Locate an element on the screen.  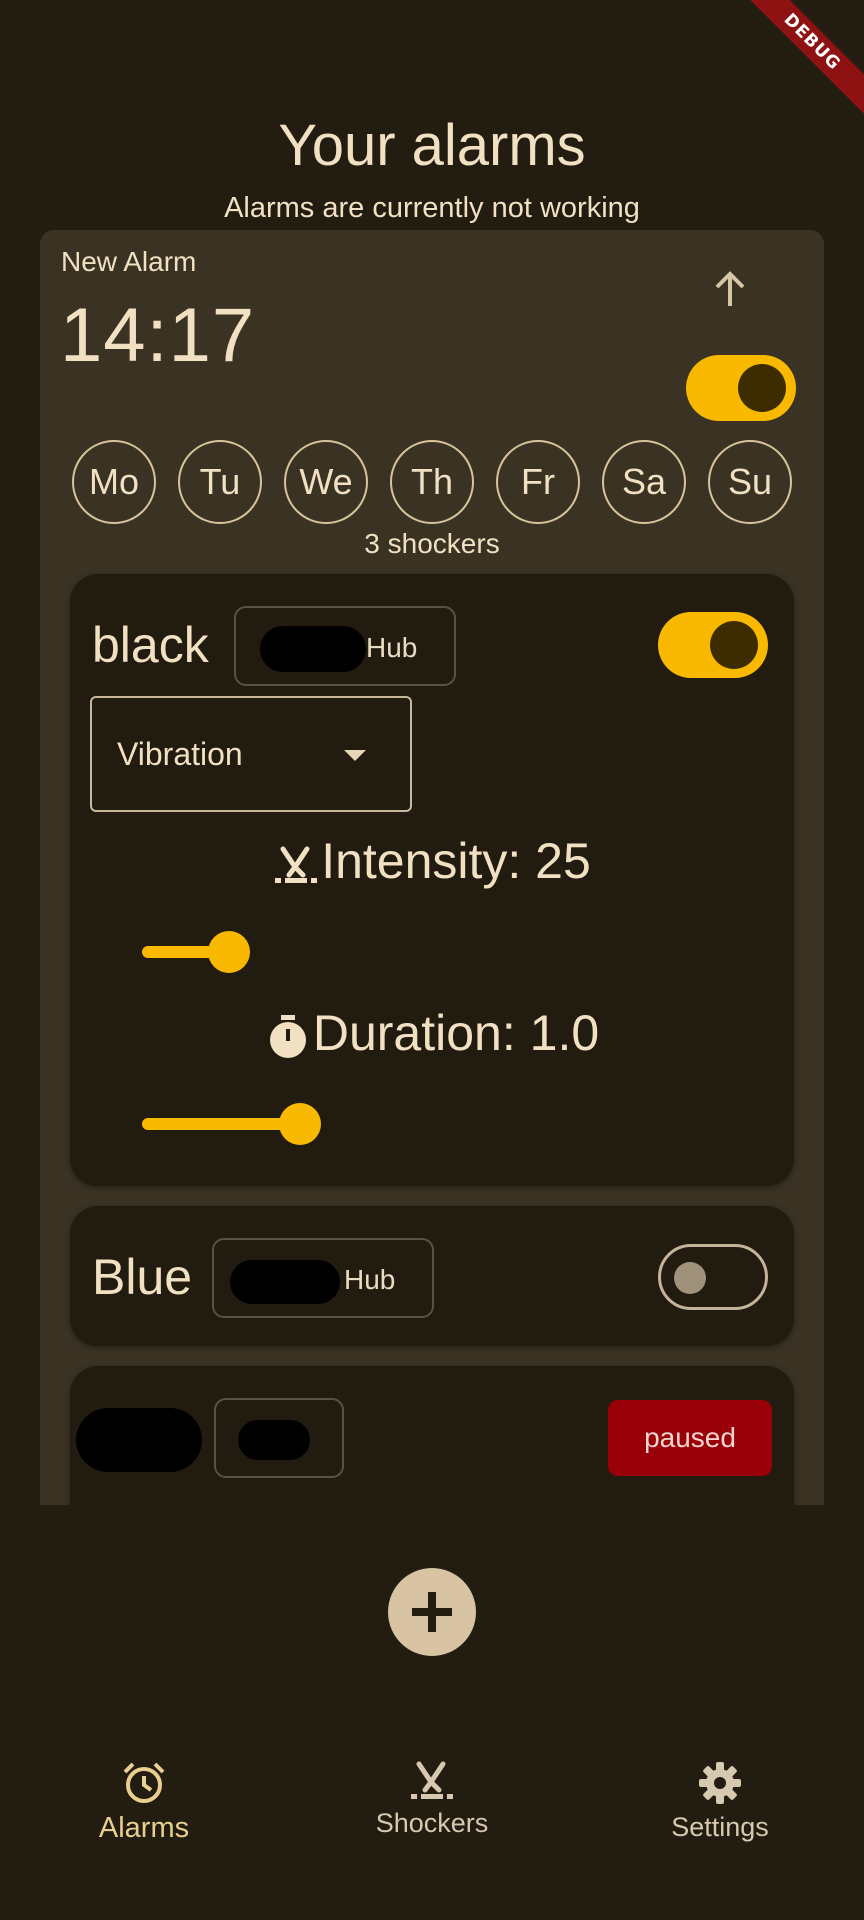
nav-item-shockers: Shockers is located at coordinates (432, 1799).